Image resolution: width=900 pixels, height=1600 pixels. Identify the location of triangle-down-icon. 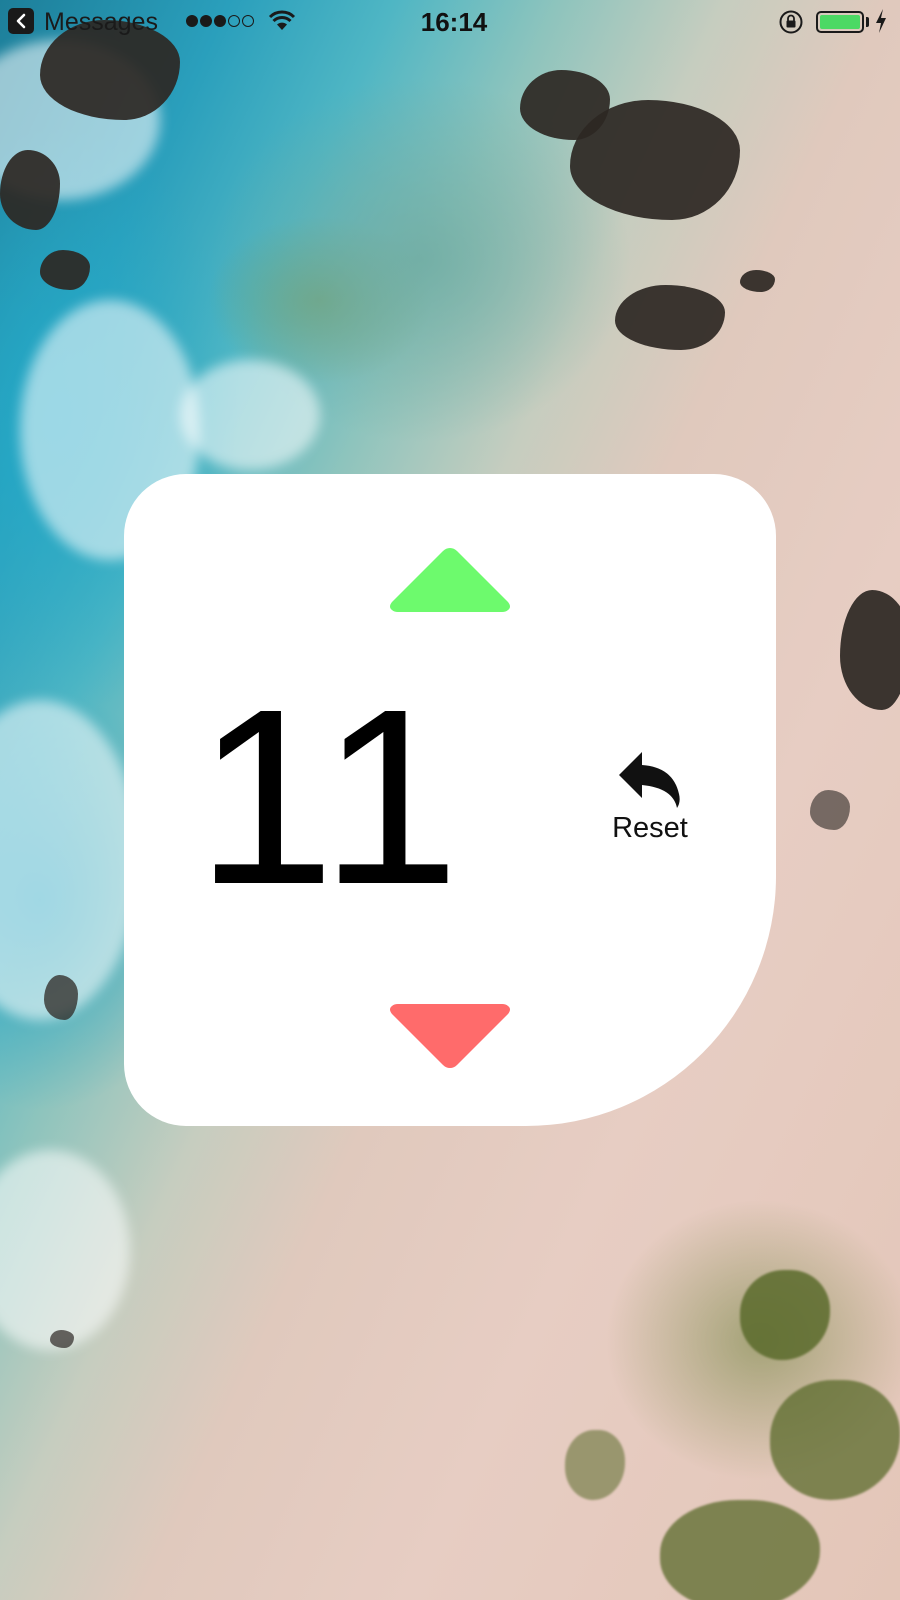
(450, 1036).